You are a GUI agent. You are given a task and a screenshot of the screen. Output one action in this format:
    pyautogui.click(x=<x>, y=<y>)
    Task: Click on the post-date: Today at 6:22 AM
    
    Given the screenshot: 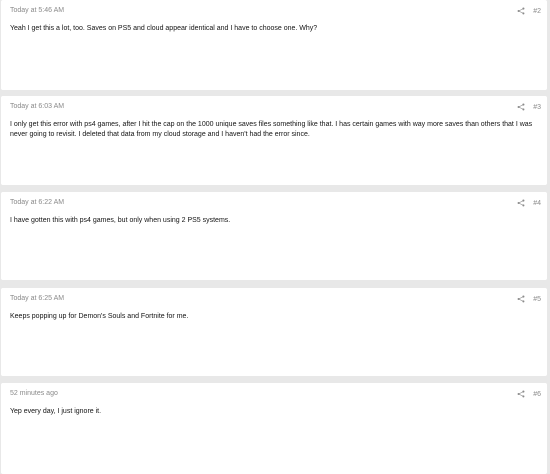 What is the action you would take?
    pyautogui.click(x=37, y=202)
    